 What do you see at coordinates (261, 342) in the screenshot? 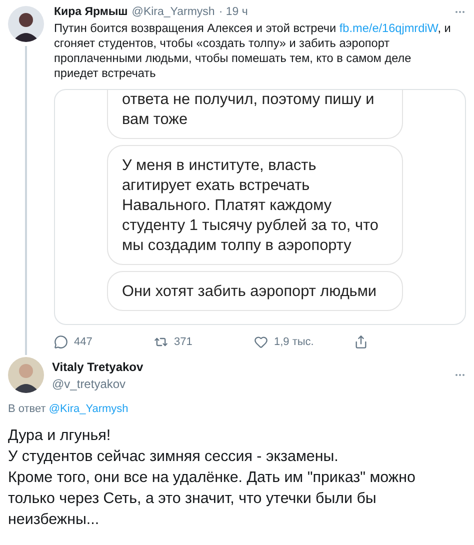
I see `heart-icon` at bounding box center [261, 342].